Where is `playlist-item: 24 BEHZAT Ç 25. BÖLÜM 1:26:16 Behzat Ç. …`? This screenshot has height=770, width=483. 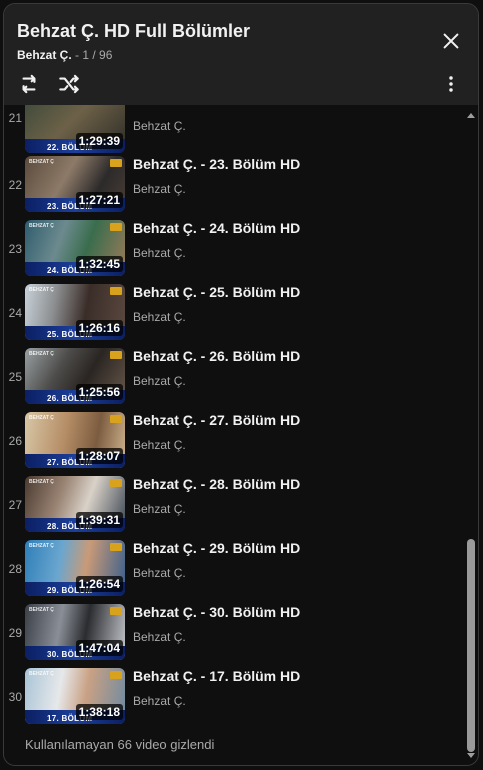
playlist-item: 24 BEHZAT Ç 25. BÖLÜM 1:26:16 Behzat Ç. … is located at coordinates (233, 316).